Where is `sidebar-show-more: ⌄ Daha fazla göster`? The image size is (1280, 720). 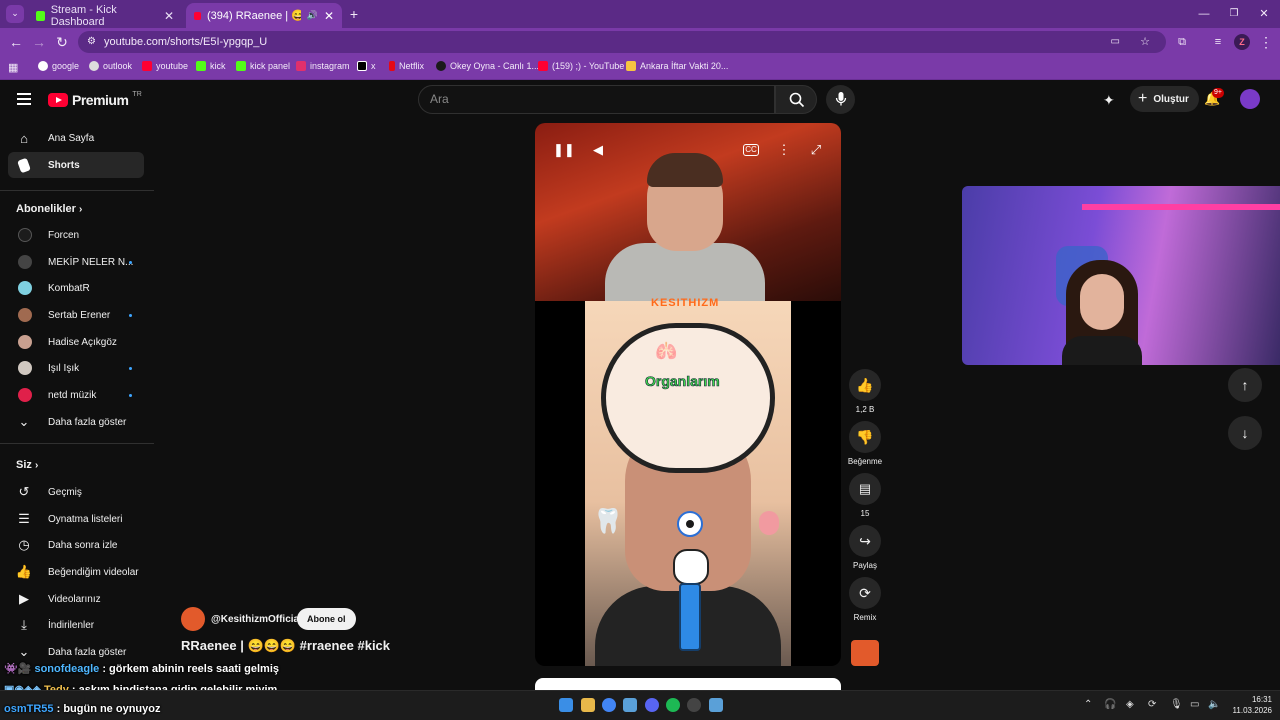
sidebar-show-more: ⌄ Daha fazla göster is located at coordinates (76, 422).